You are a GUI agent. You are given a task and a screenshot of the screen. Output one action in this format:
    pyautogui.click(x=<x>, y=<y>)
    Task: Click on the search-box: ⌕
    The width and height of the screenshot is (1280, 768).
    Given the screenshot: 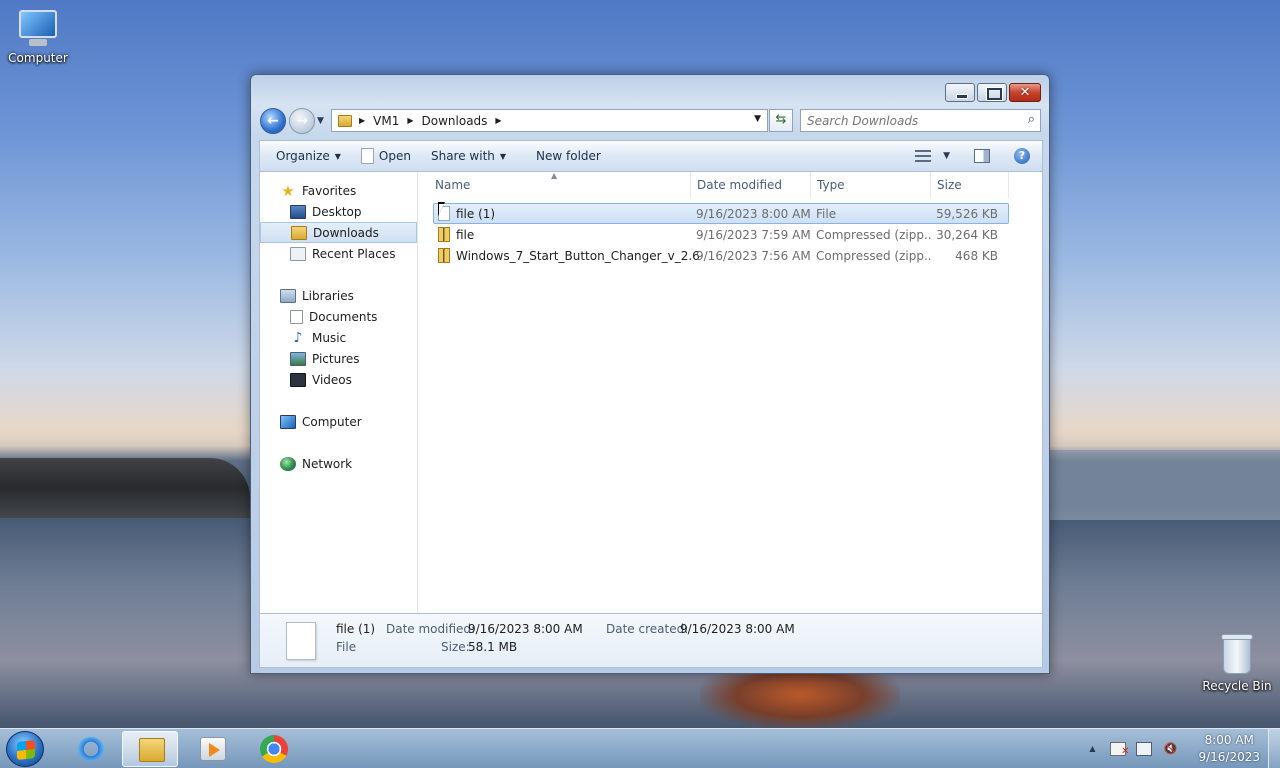 What is the action you would take?
    pyautogui.click(x=920, y=120)
    